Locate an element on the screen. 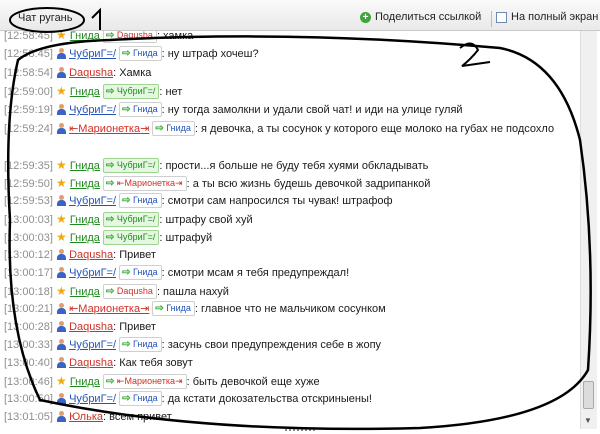  toolbar-divider is located at coordinates (491, 19).